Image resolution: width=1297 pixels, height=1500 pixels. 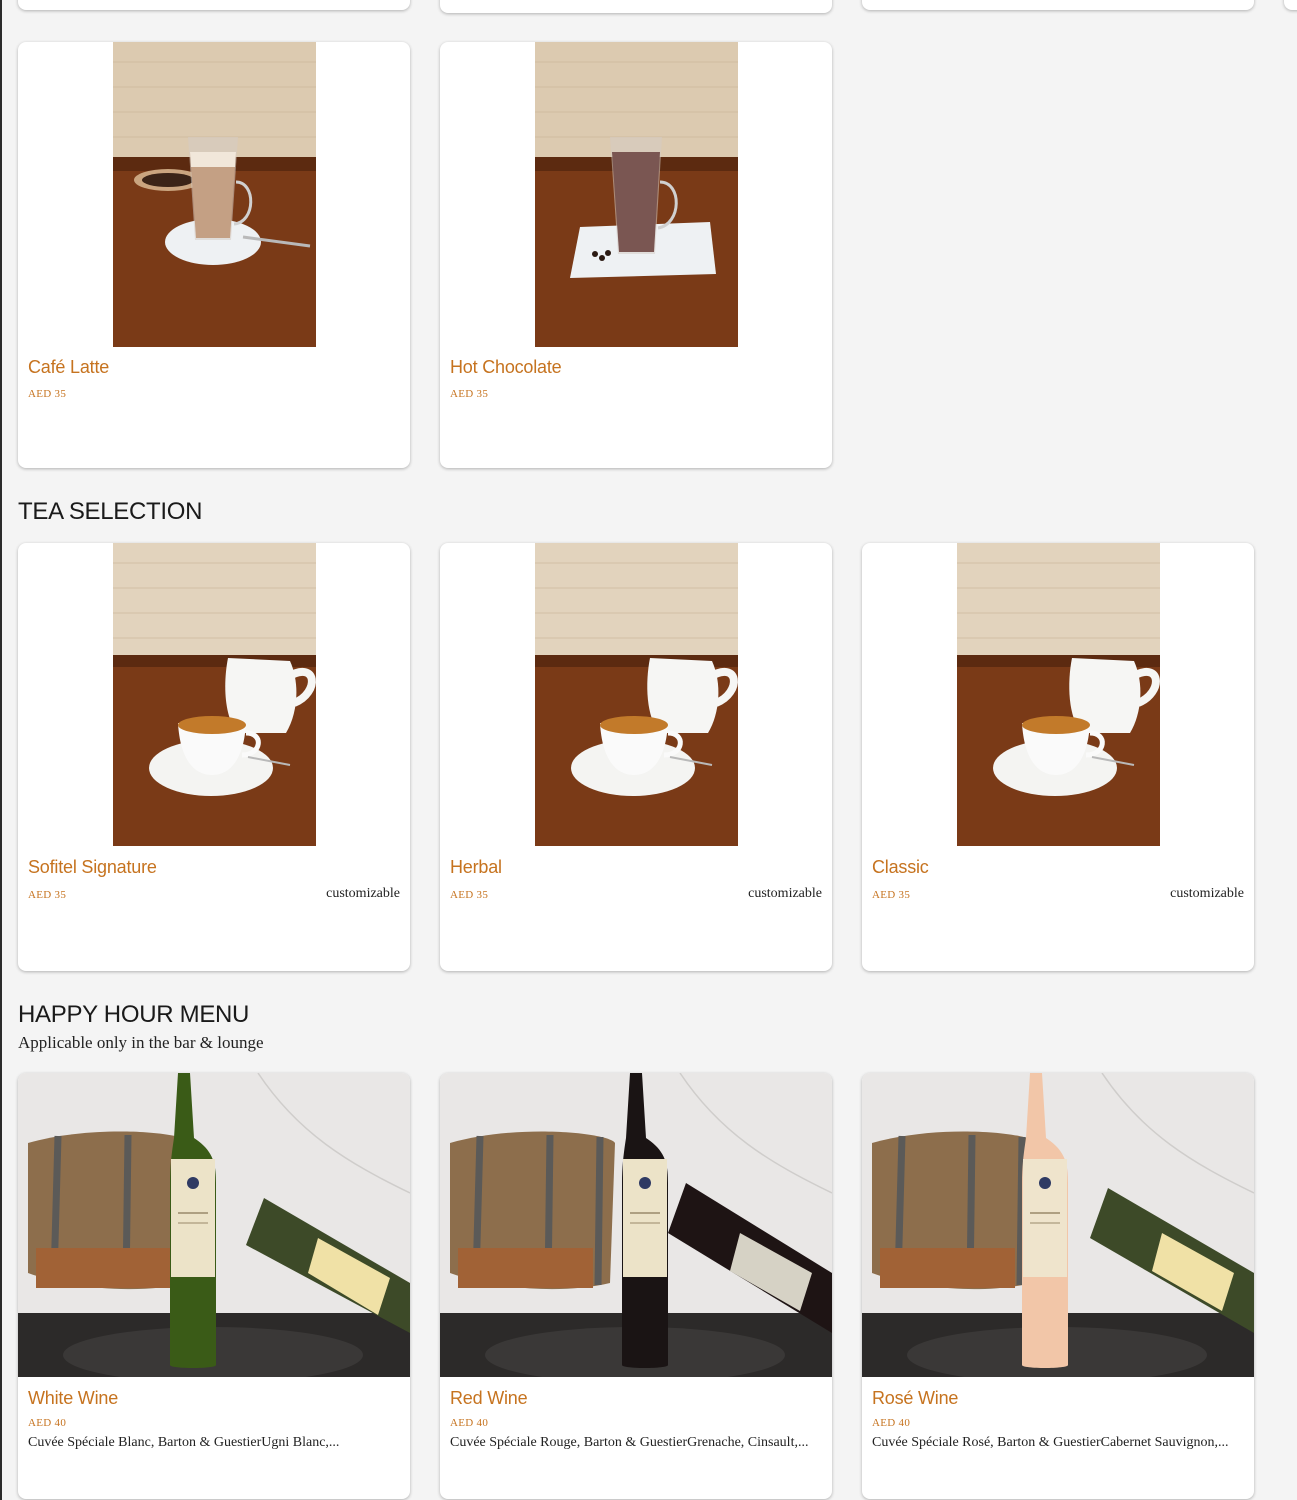 I want to click on section-title-happy-hour: HAPPY HOUR MENU, so click(x=134, y=1014).